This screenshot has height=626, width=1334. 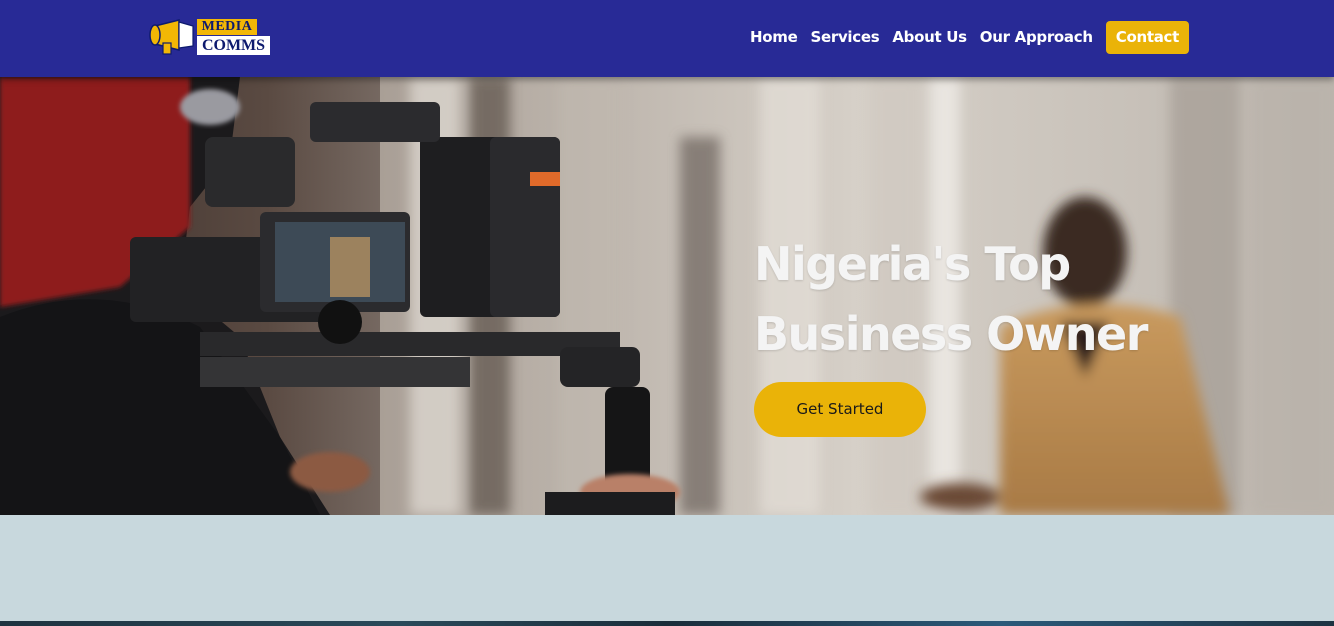 What do you see at coordinates (929, 37) in the screenshot?
I see `nav-link-about-us: About Us` at bounding box center [929, 37].